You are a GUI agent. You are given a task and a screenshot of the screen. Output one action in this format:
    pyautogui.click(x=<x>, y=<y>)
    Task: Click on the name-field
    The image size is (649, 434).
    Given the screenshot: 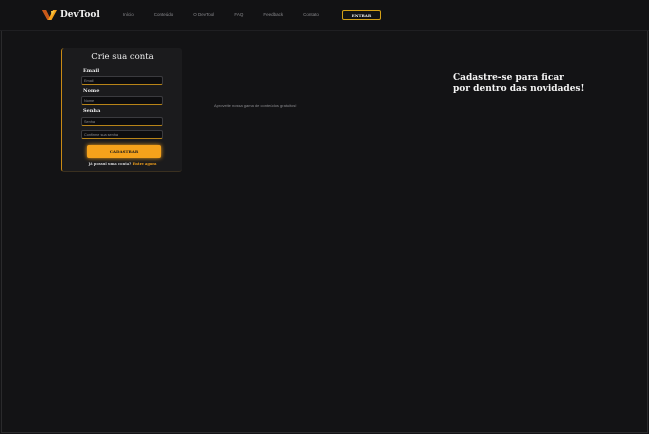 What is the action you would take?
    pyautogui.click(x=122, y=100)
    